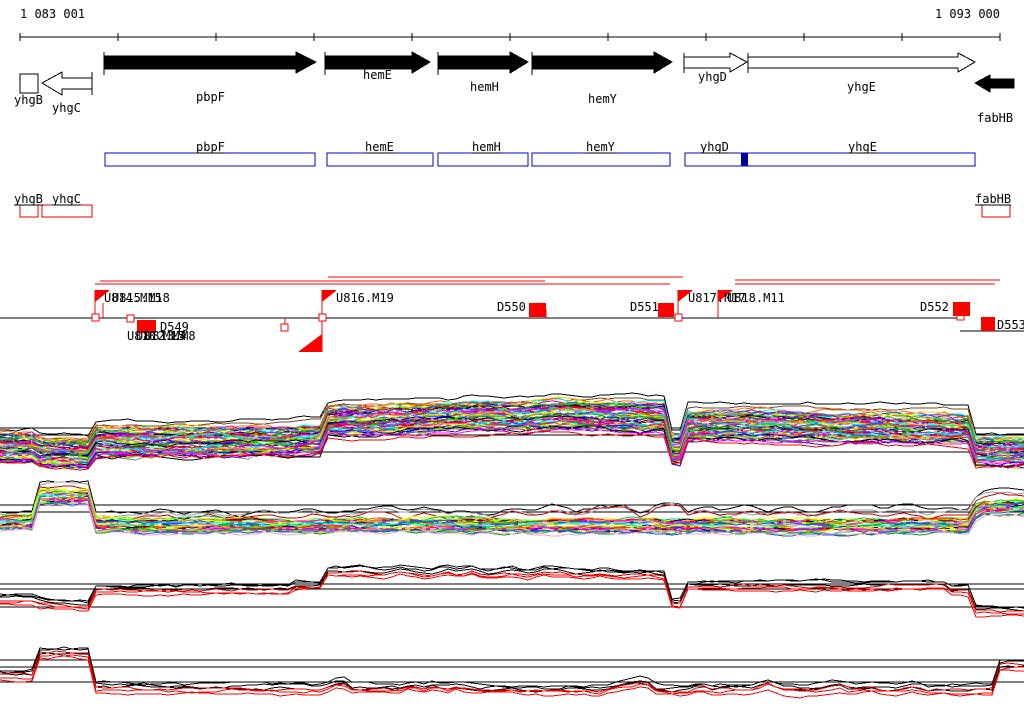 The width and height of the screenshot is (1024, 714). Describe the element at coordinates (603, 99) in the screenshot. I see `gene-label-hemY: hemY` at that location.